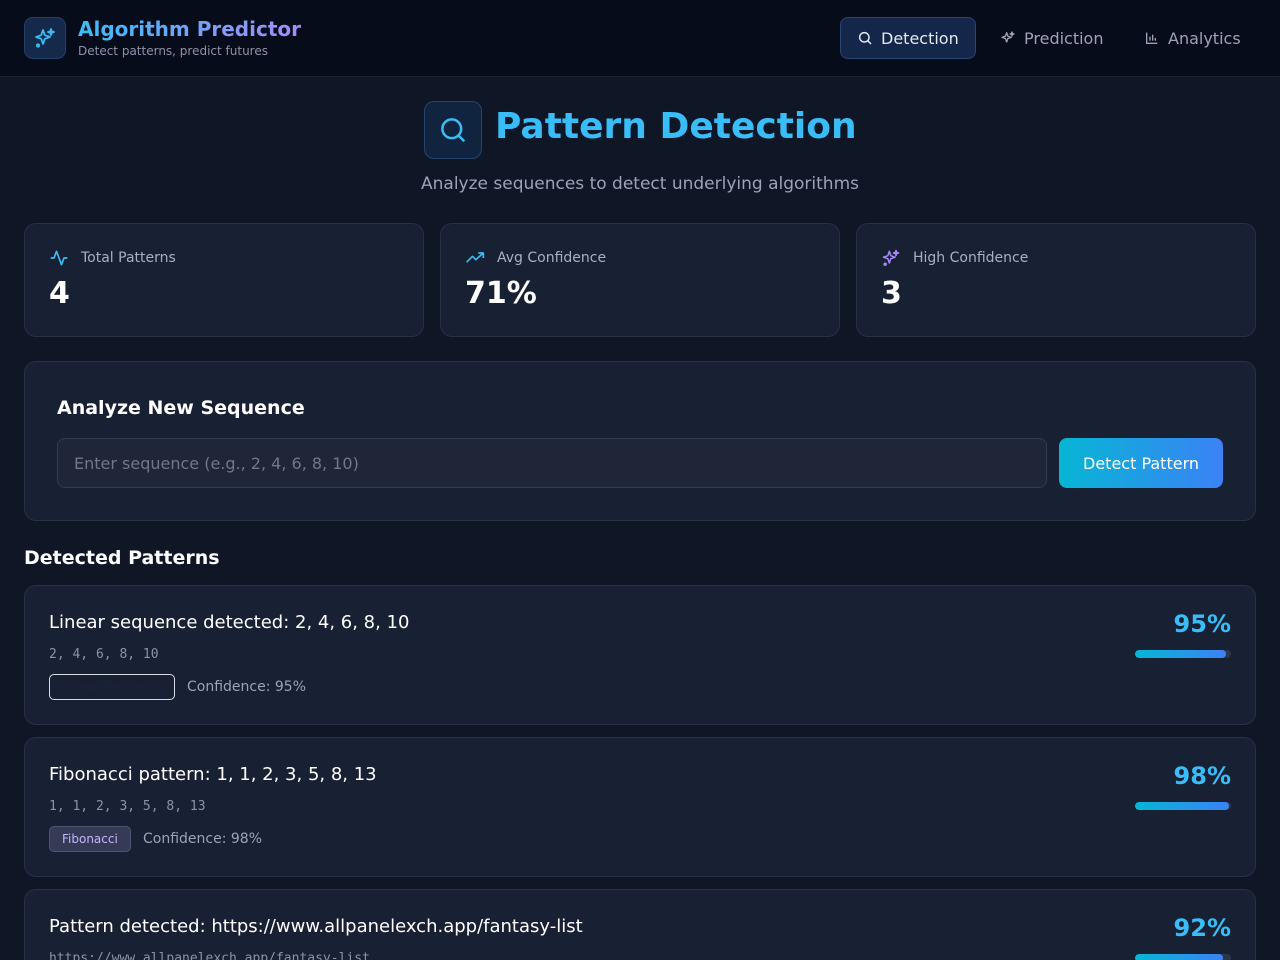 Image resolution: width=1280 pixels, height=960 pixels. What do you see at coordinates (920, 38) in the screenshot?
I see `nav-tab-label: Detection` at bounding box center [920, 38].